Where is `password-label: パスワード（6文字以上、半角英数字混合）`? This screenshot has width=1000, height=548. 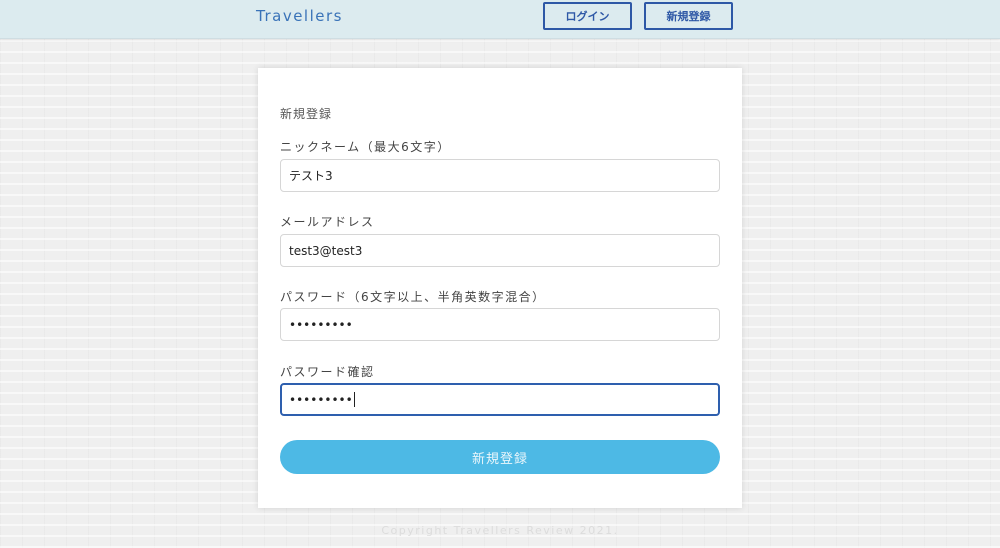
password-label: パスワード（6文字以上、半角英数字混合） is located at coordinates (413, 297).